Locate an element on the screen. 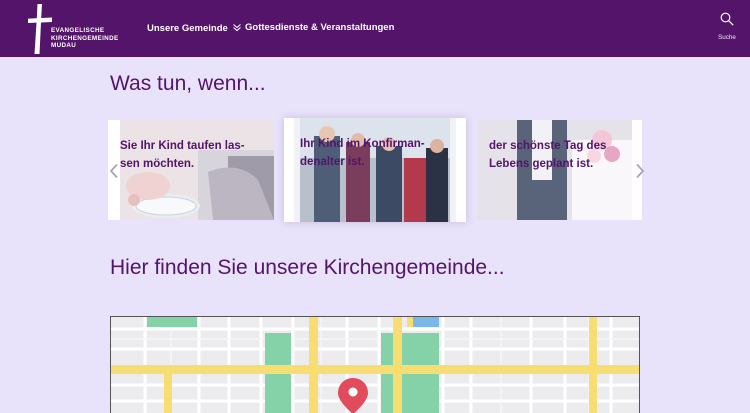  site-logo: EVANGELISCHE KIRCHENGEMEINDE MUDAU is located at coordinates (75, 29).